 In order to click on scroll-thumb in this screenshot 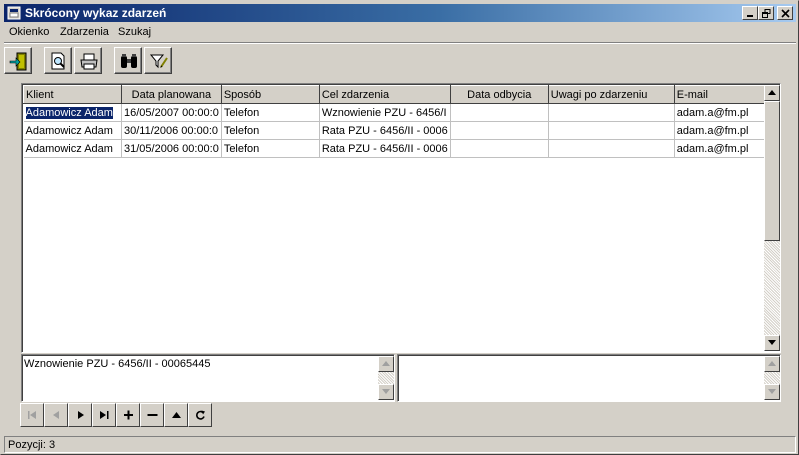, I will do `click(772, 171)`.